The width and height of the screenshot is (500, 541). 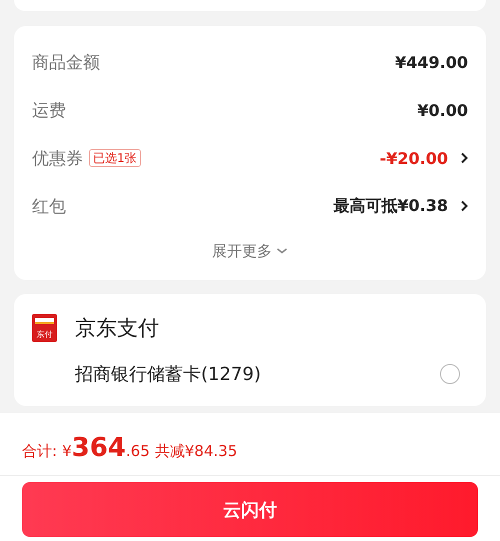 I want to click on row-value: ¥449.00, so click(x=431, y=62).